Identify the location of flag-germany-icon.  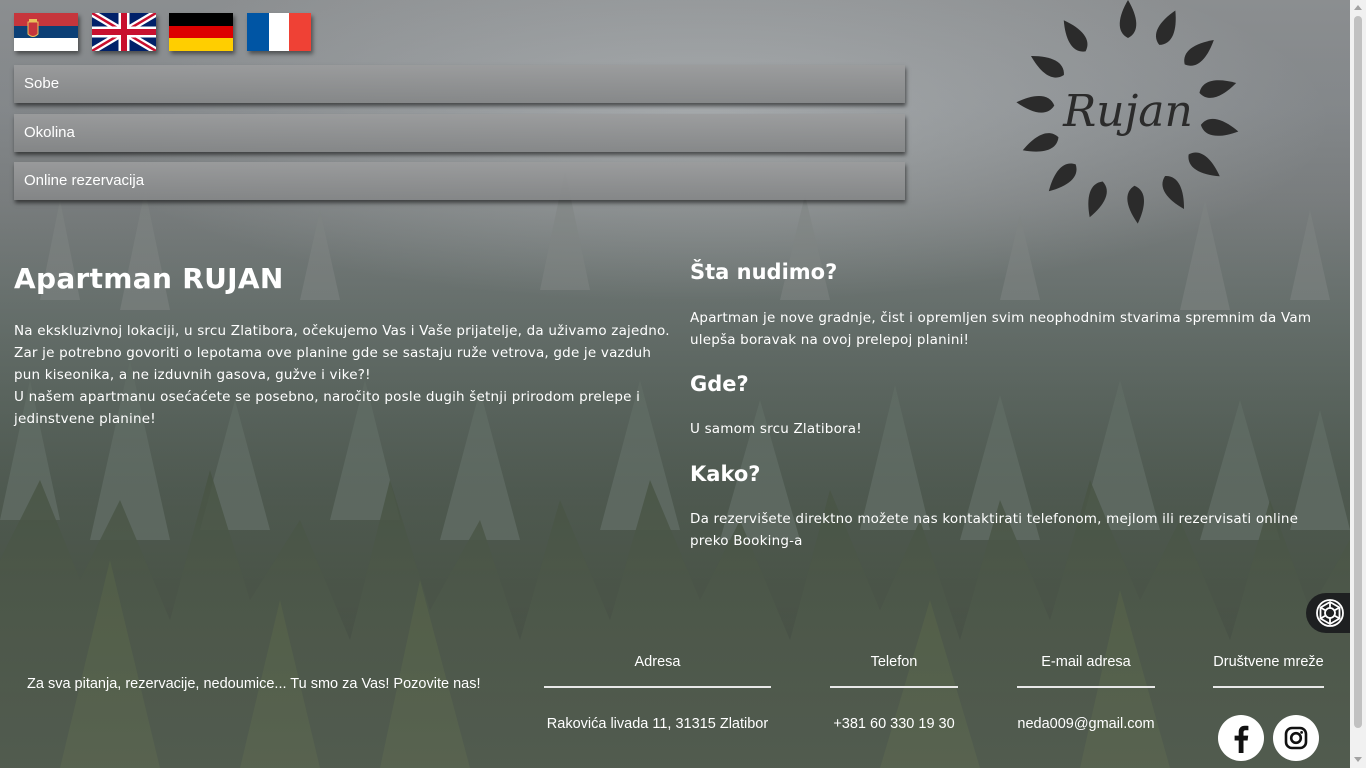
(201, 32).